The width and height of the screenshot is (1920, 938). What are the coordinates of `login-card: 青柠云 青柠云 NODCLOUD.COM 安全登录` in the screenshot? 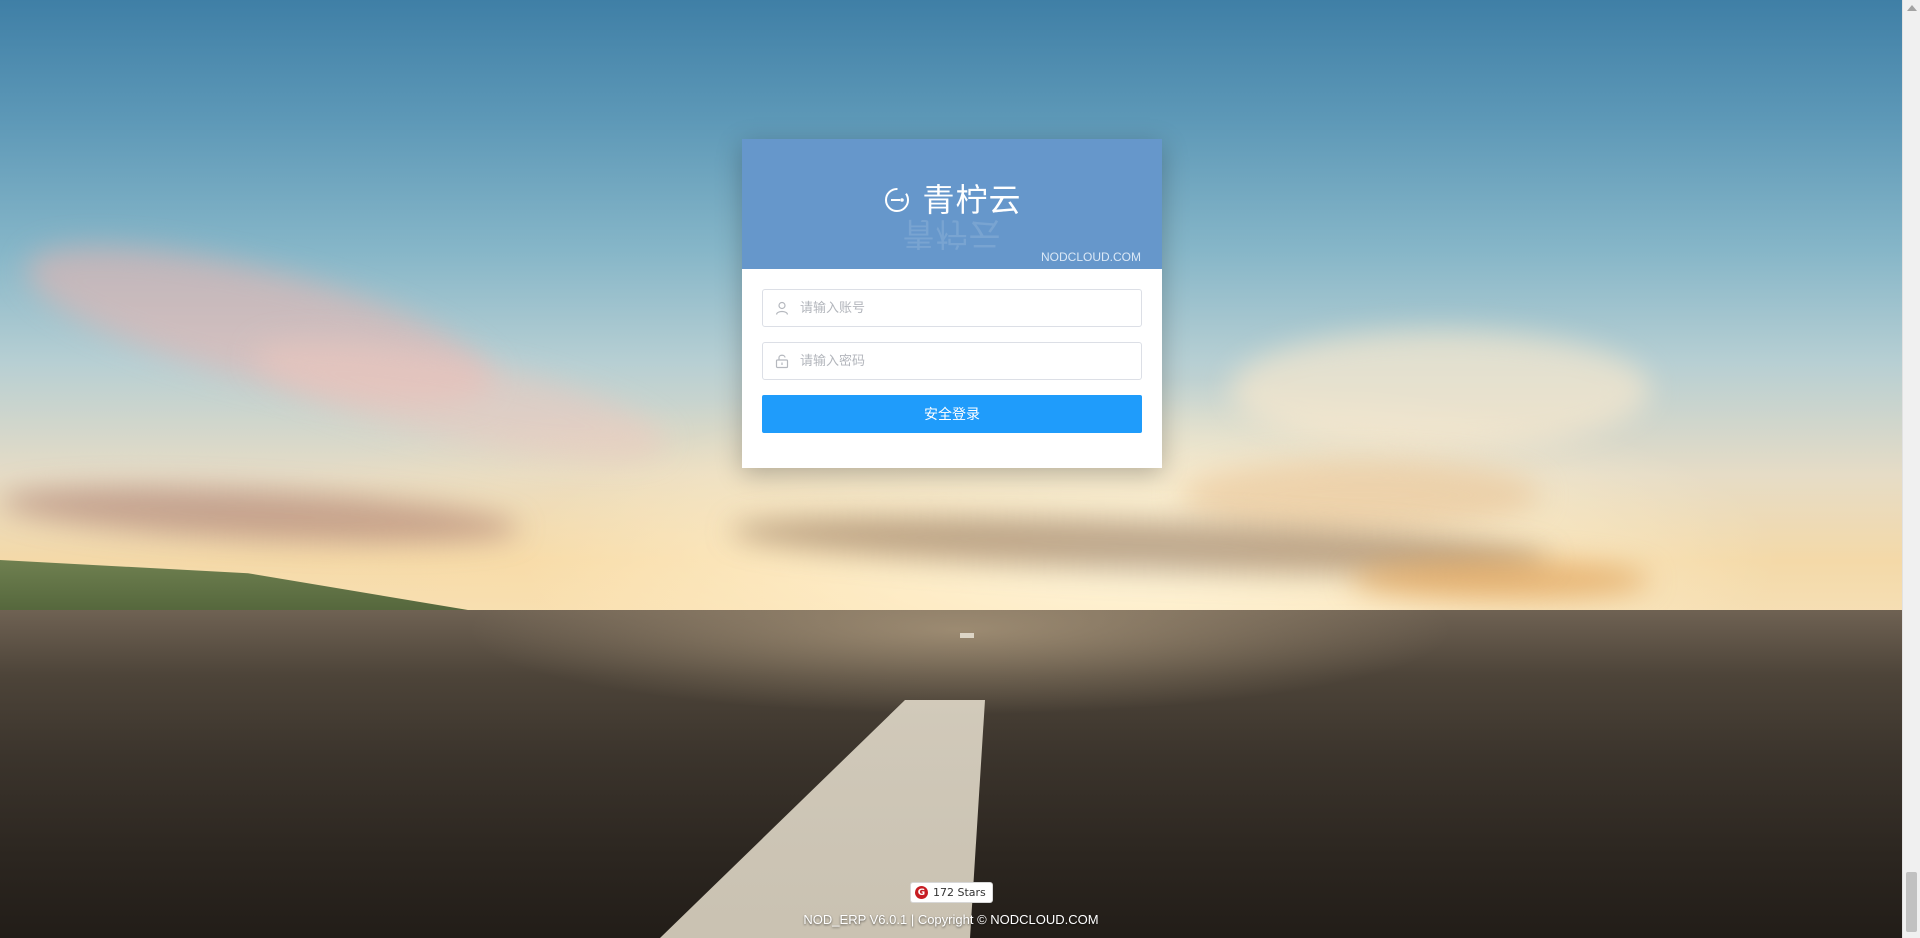 It's located at (952, 303).